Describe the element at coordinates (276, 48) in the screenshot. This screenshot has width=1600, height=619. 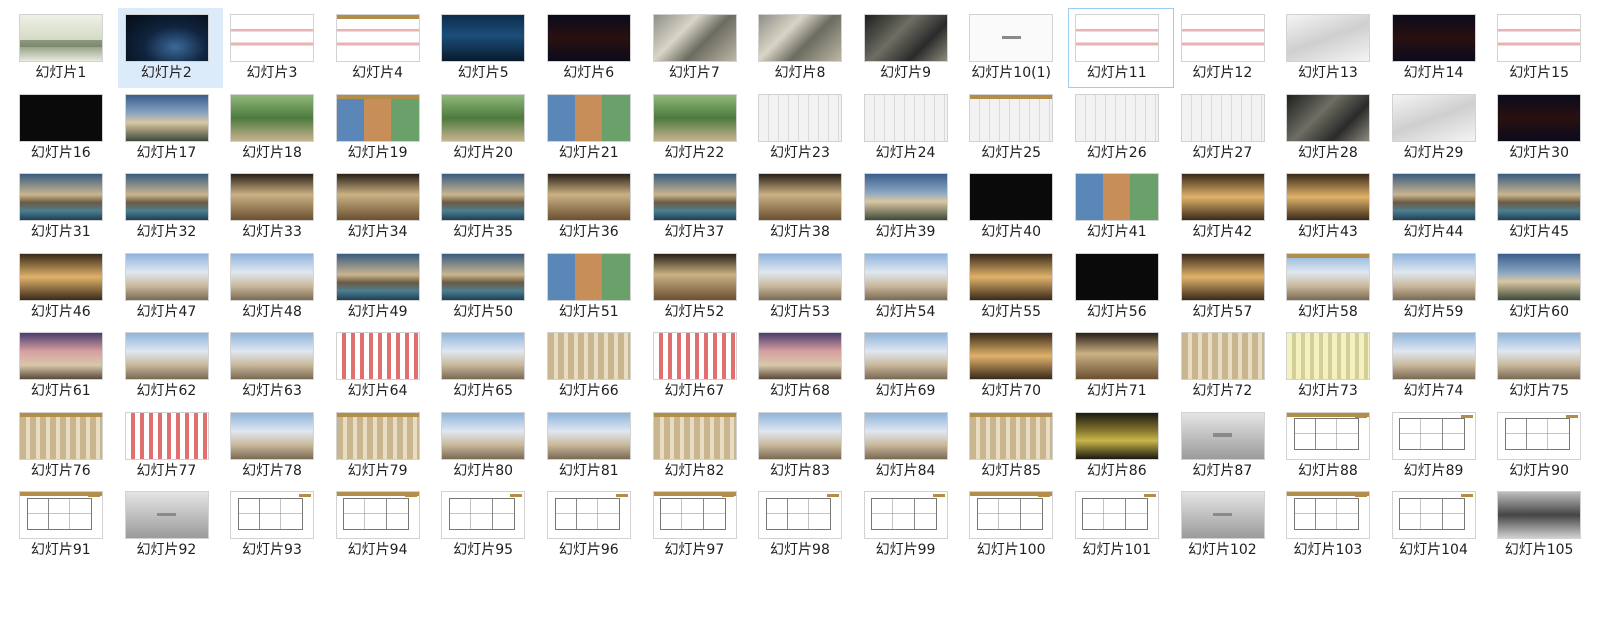
I see `slide-tile: 幻灯片3` at that location.